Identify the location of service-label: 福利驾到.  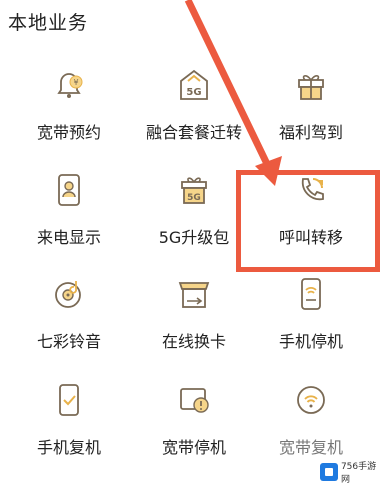
(310, 132).